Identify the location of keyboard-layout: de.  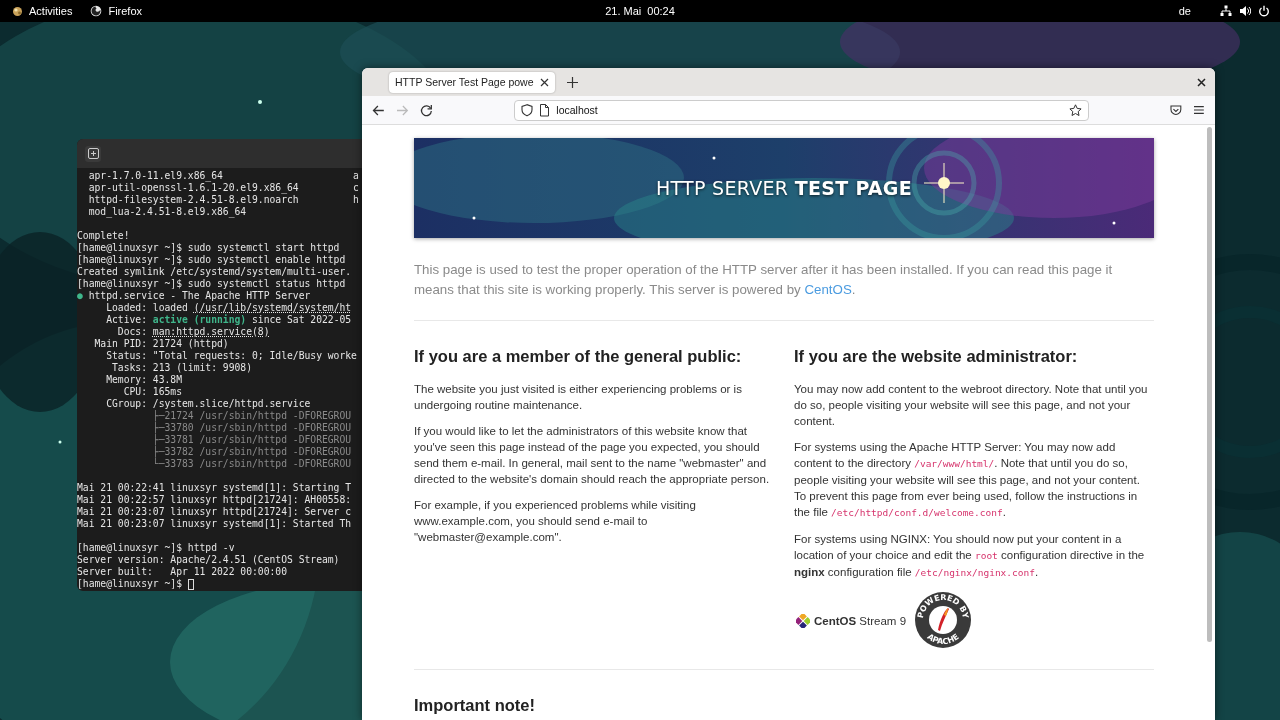
(1184, 11).